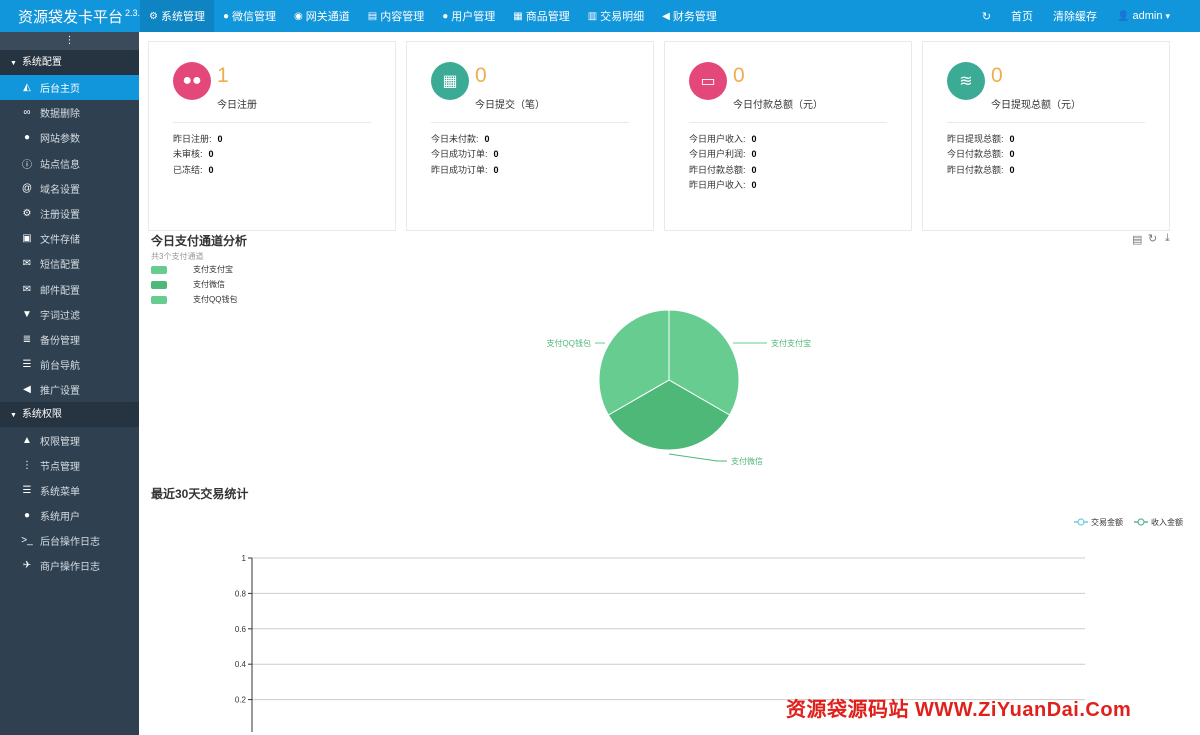  Describe the element at coordinates (60, 392) in the screenshot. I see `sidebar-item-label: 推广设置` at that location.